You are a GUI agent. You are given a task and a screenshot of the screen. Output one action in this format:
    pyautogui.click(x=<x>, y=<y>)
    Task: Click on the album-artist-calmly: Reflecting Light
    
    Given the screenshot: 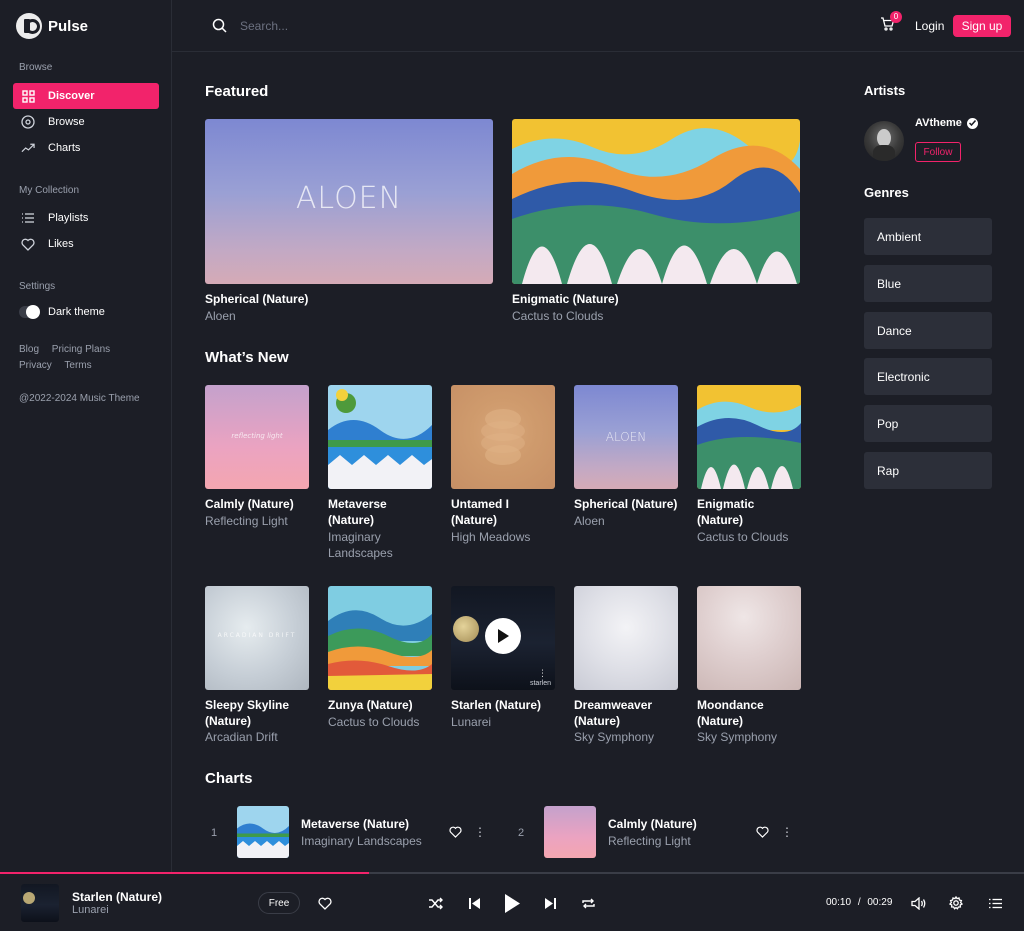 What is the action you would take?
    pyautogui.click(x=259, y=521)
    